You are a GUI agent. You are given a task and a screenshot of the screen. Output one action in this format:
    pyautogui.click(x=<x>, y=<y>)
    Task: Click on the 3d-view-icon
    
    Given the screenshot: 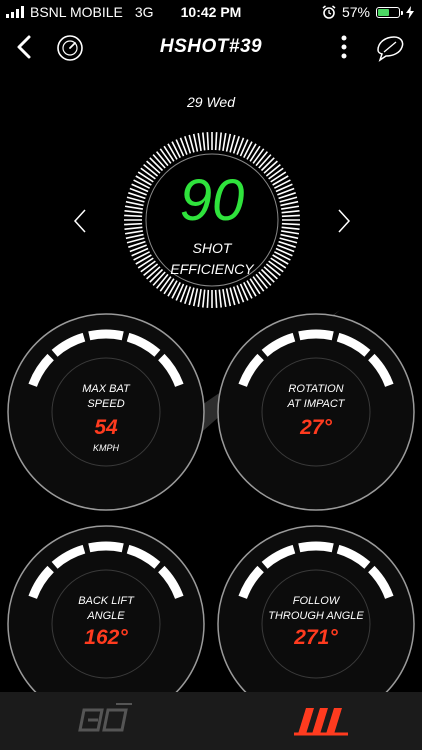 What is the action you would take?
    pyautogui.click(x=106, y=720)
    